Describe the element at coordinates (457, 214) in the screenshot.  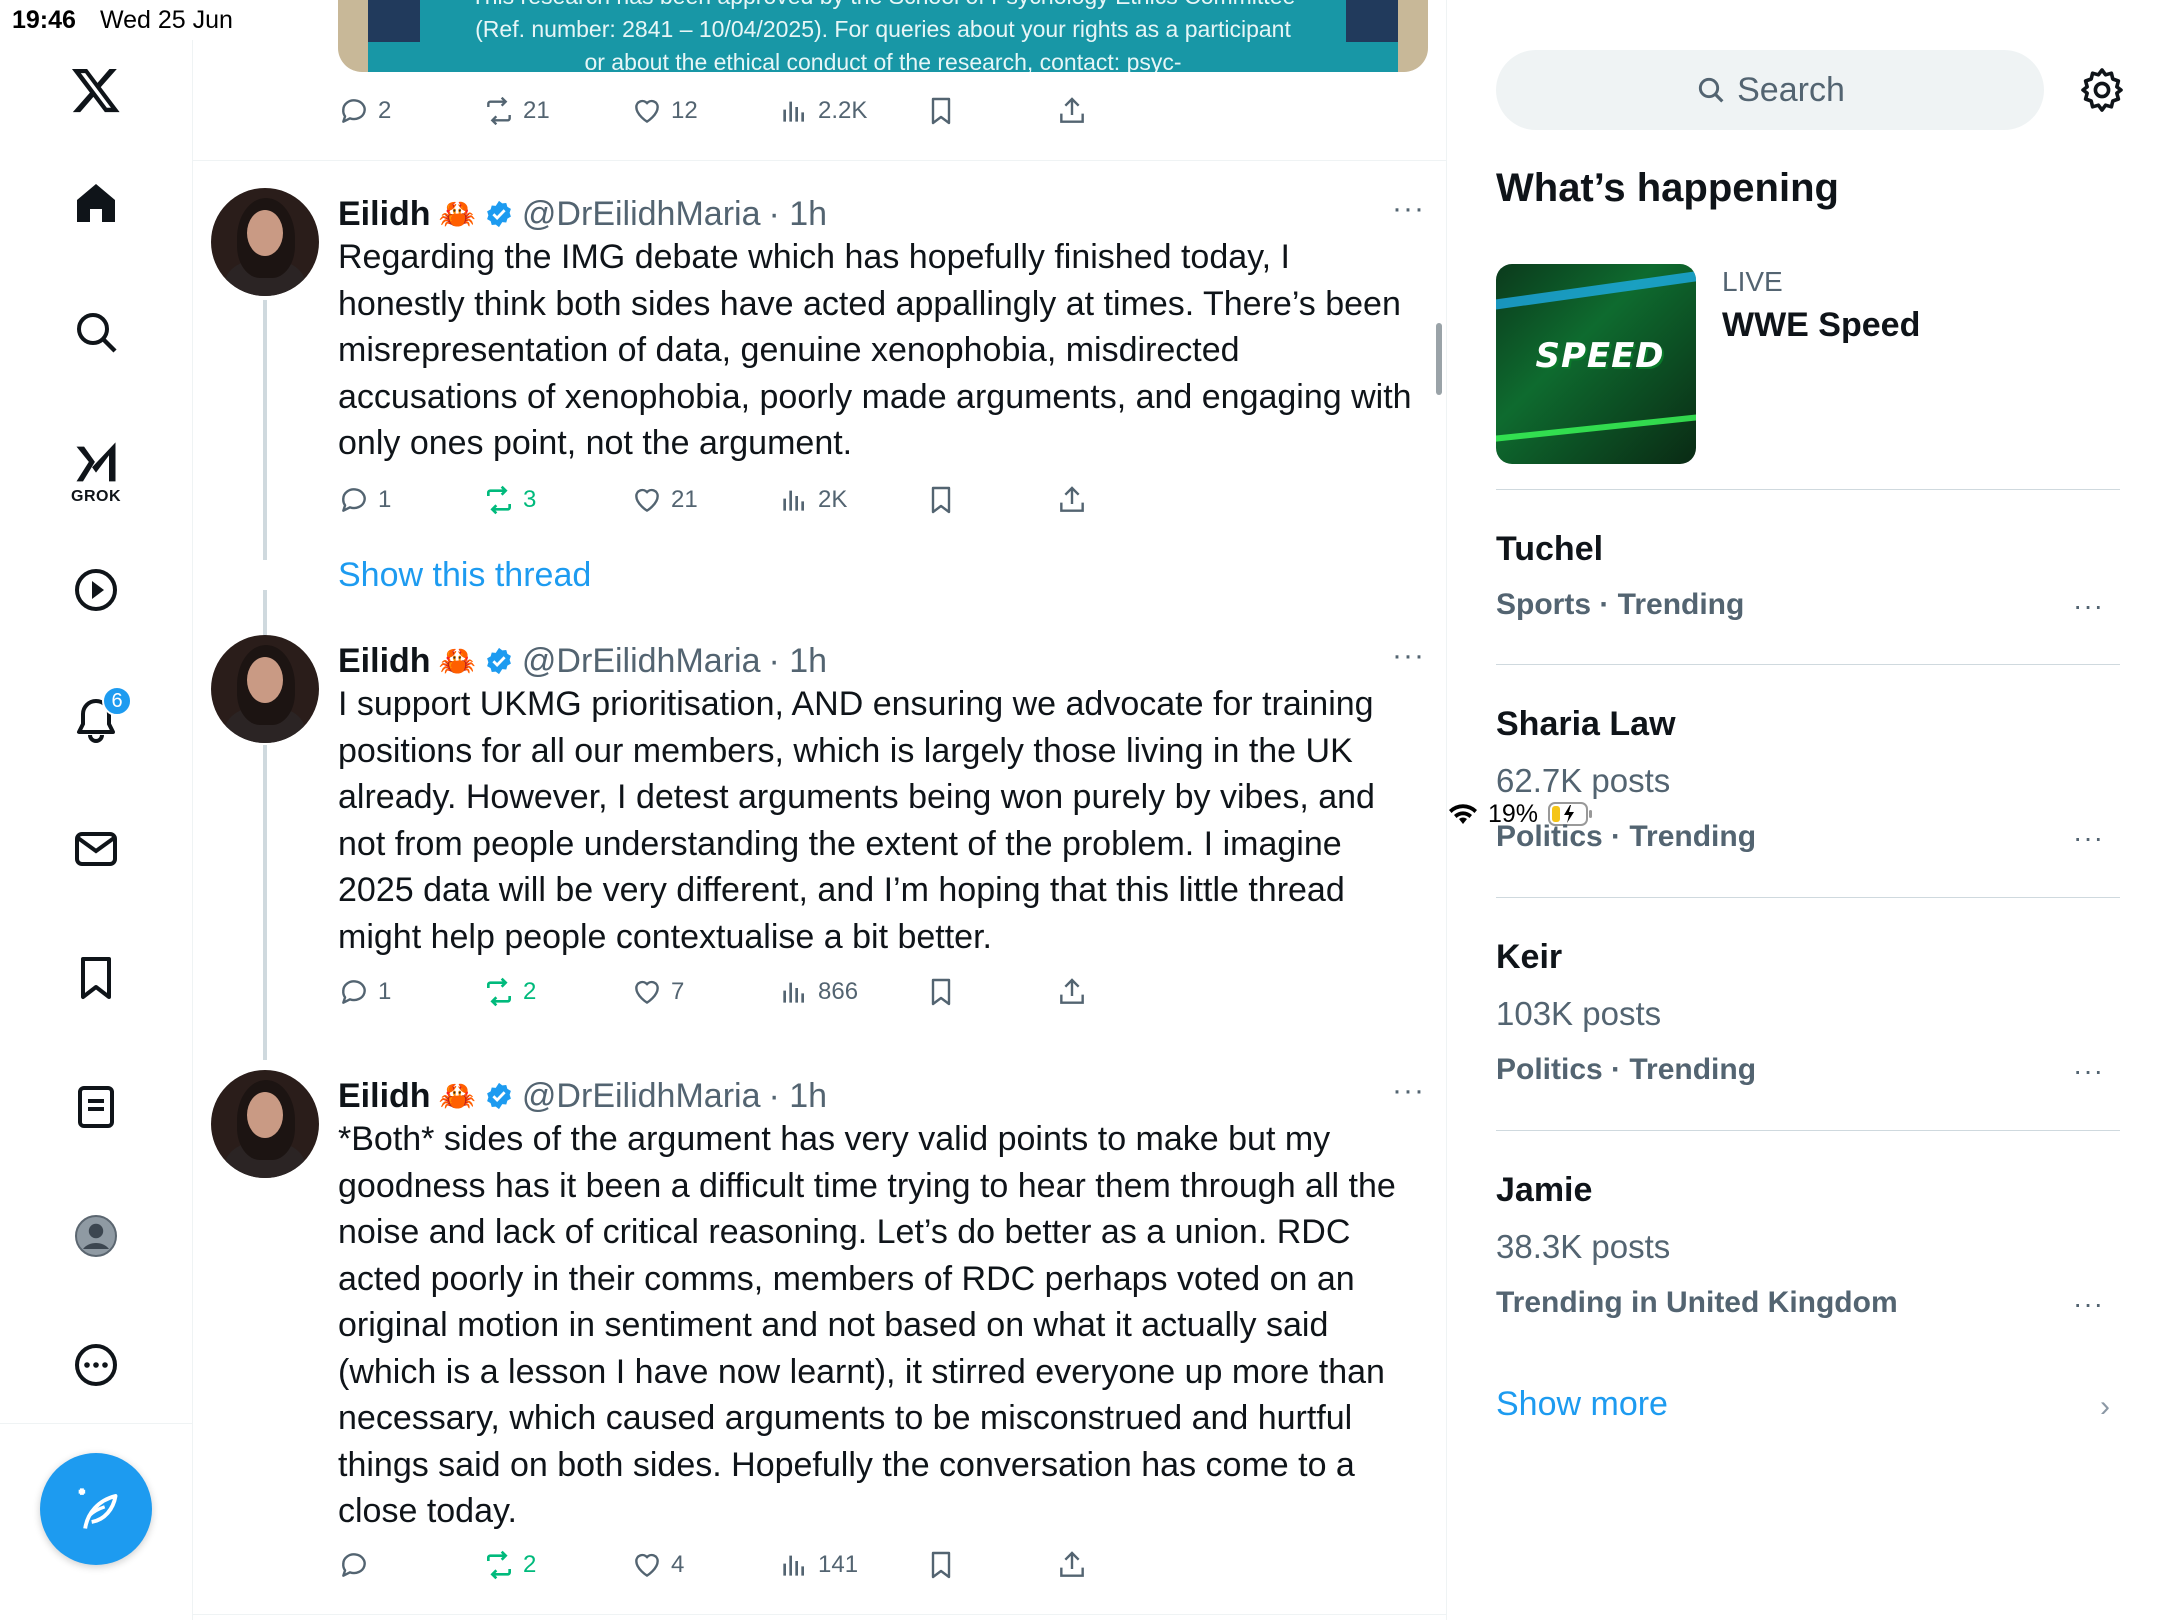
I see `crab-emoji: 🦀` at that location.